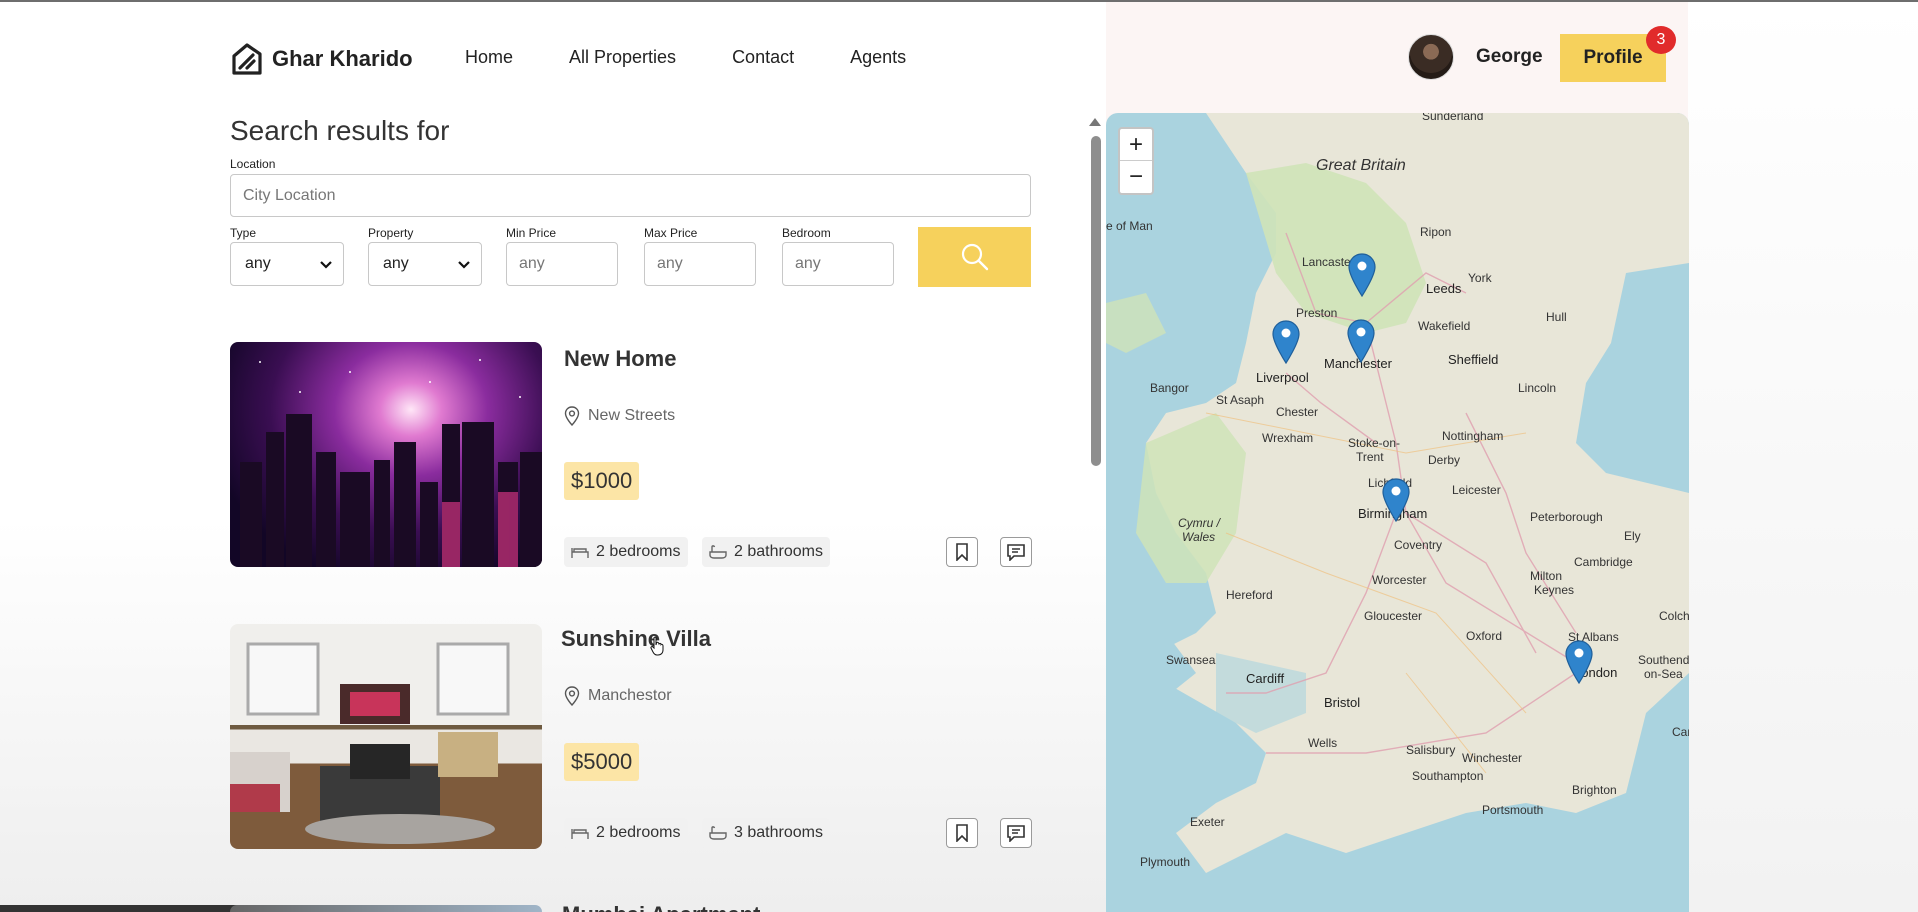 This screenshot has height=912, width=1918. What do you see at coordinates (243, 233) in the screenshot?
I see `type-label: Type` at bounding box center [243, 233].